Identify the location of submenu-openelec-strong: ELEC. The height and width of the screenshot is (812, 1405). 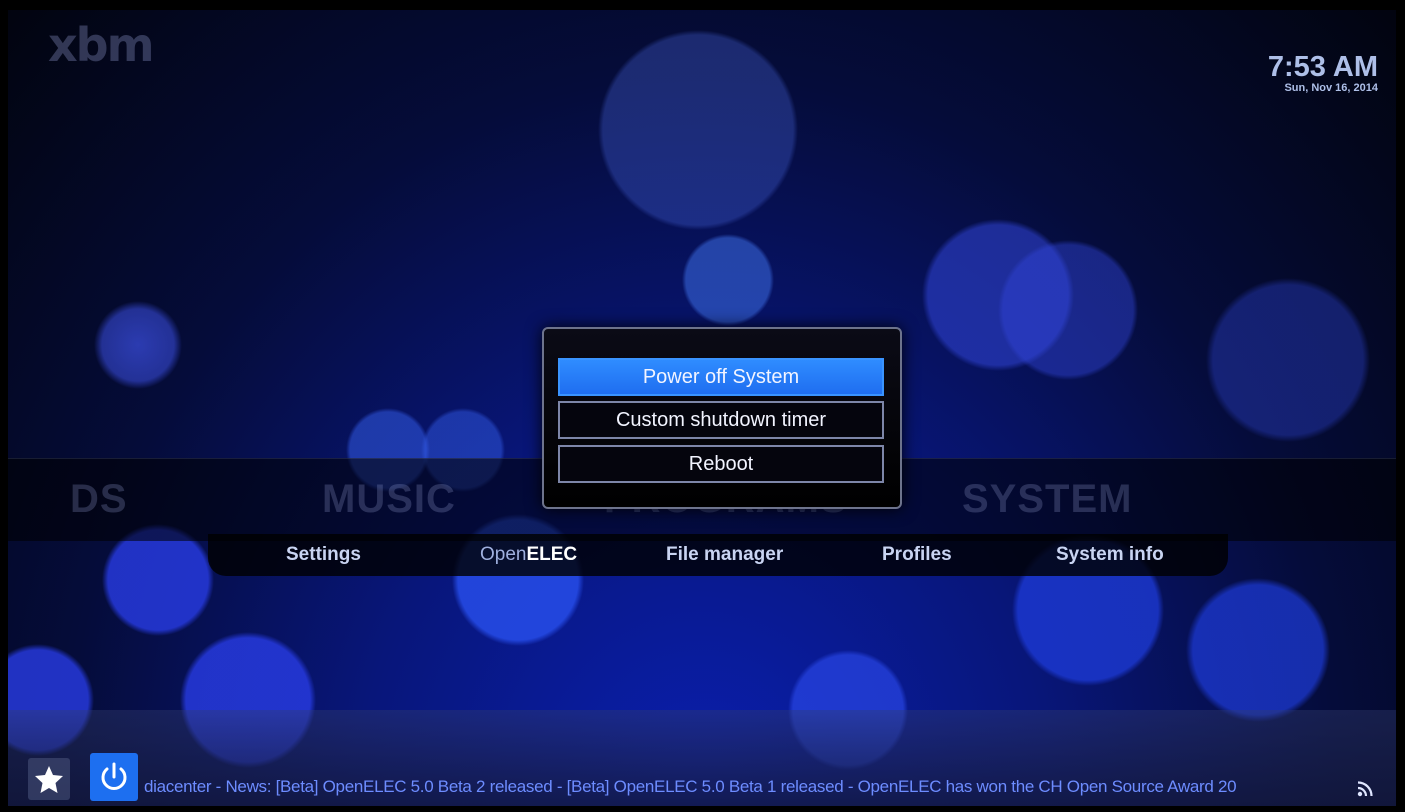
(552, 554).